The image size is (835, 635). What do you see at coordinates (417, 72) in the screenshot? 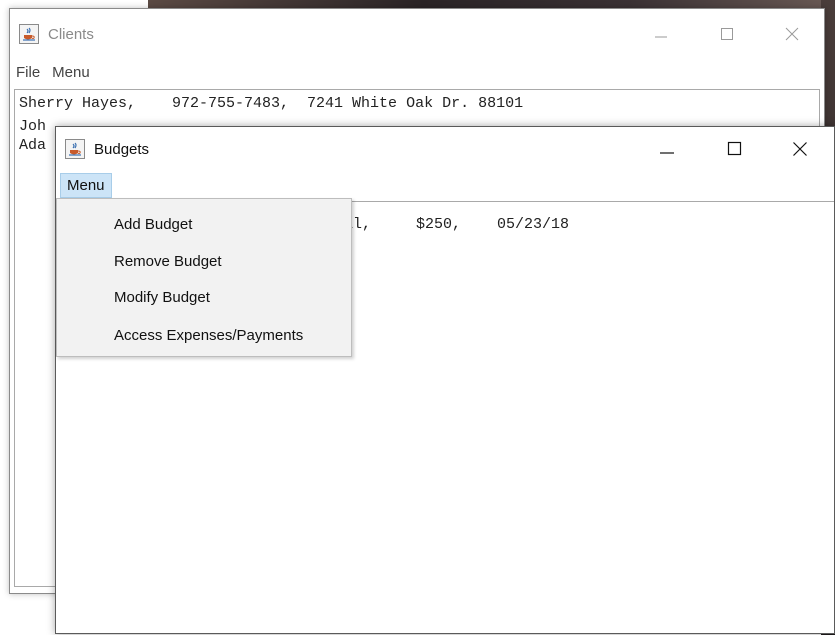
I see `clients-menubar: File Menu` at bounding box center [417, 72].